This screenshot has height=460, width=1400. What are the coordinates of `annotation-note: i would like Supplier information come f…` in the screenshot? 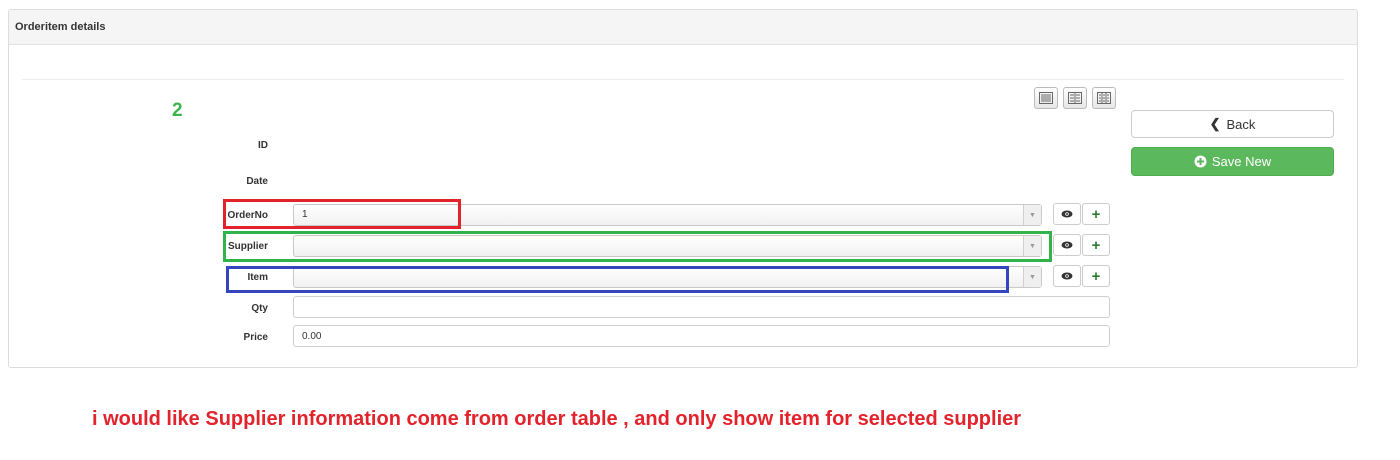 It's located at (557, 419).